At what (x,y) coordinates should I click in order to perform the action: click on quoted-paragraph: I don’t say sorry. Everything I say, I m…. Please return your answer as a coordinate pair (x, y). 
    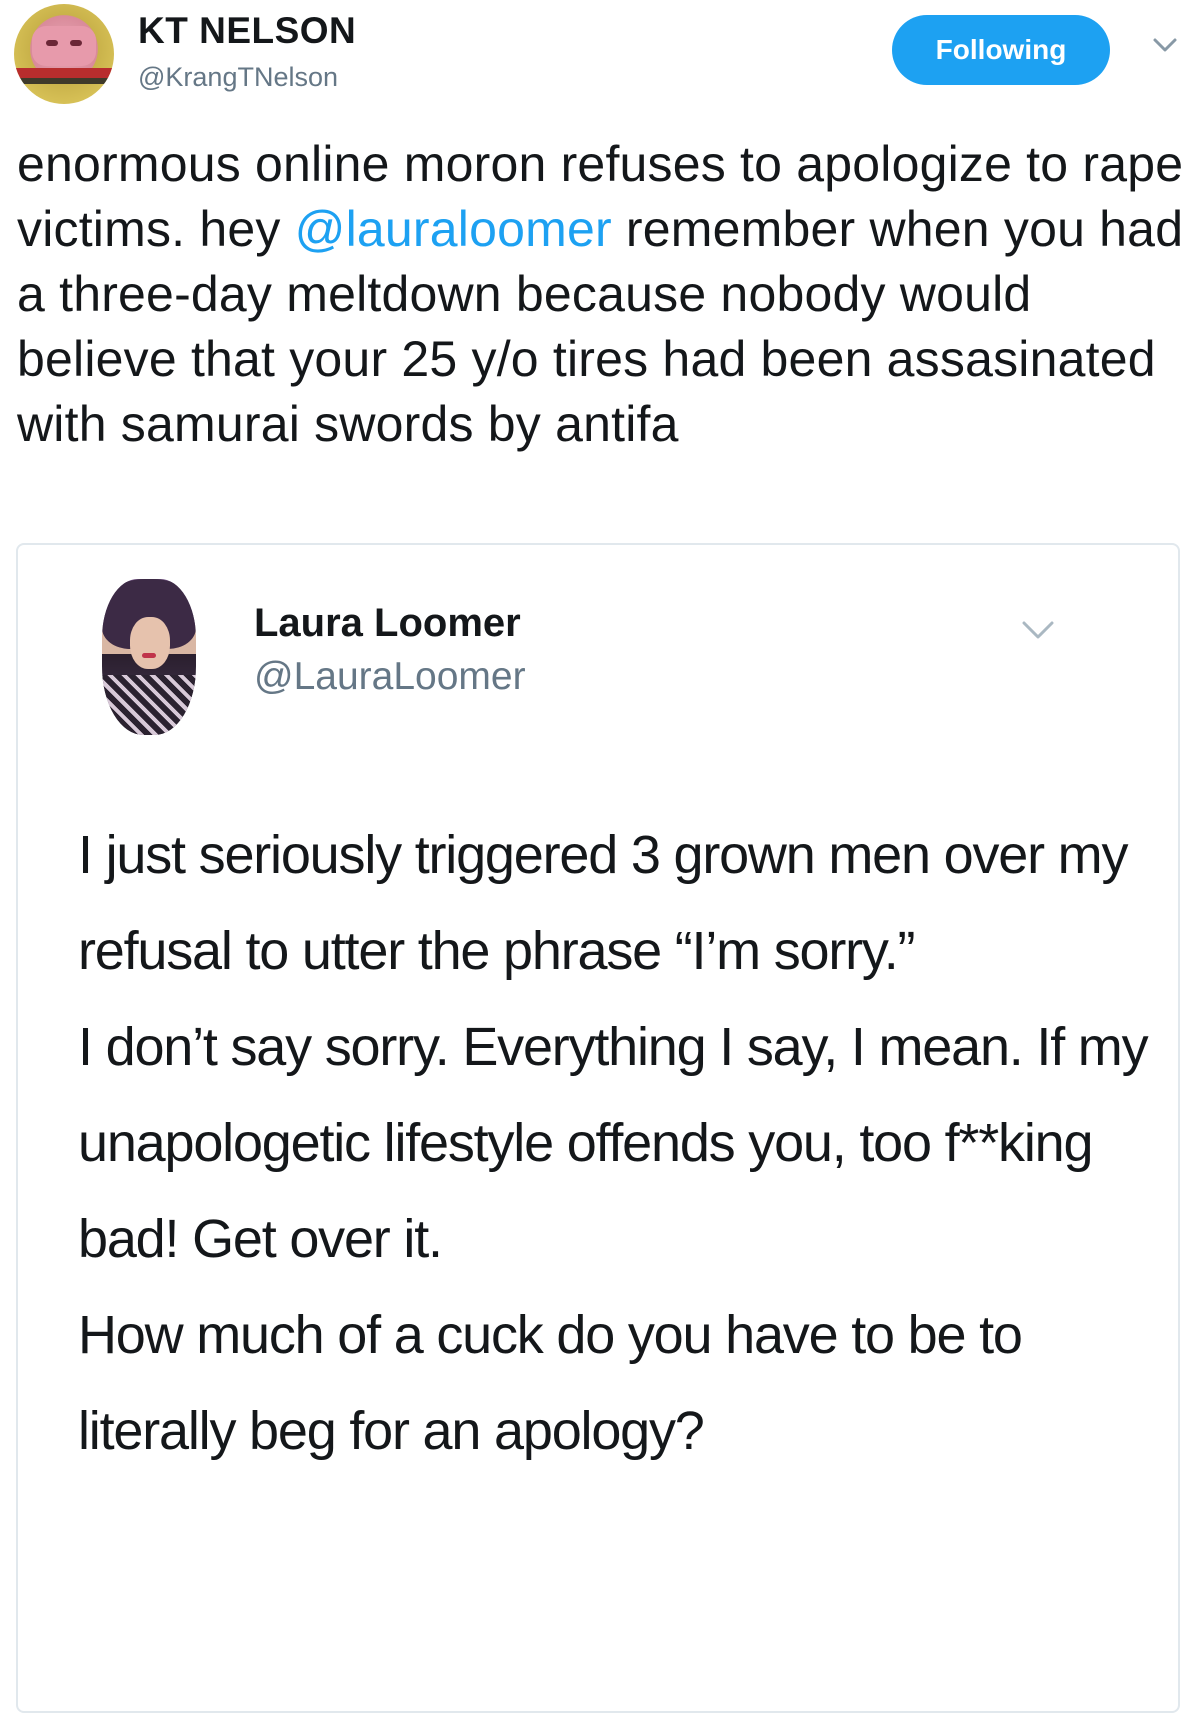
    Looking at the image, I should click on (613, 1143).